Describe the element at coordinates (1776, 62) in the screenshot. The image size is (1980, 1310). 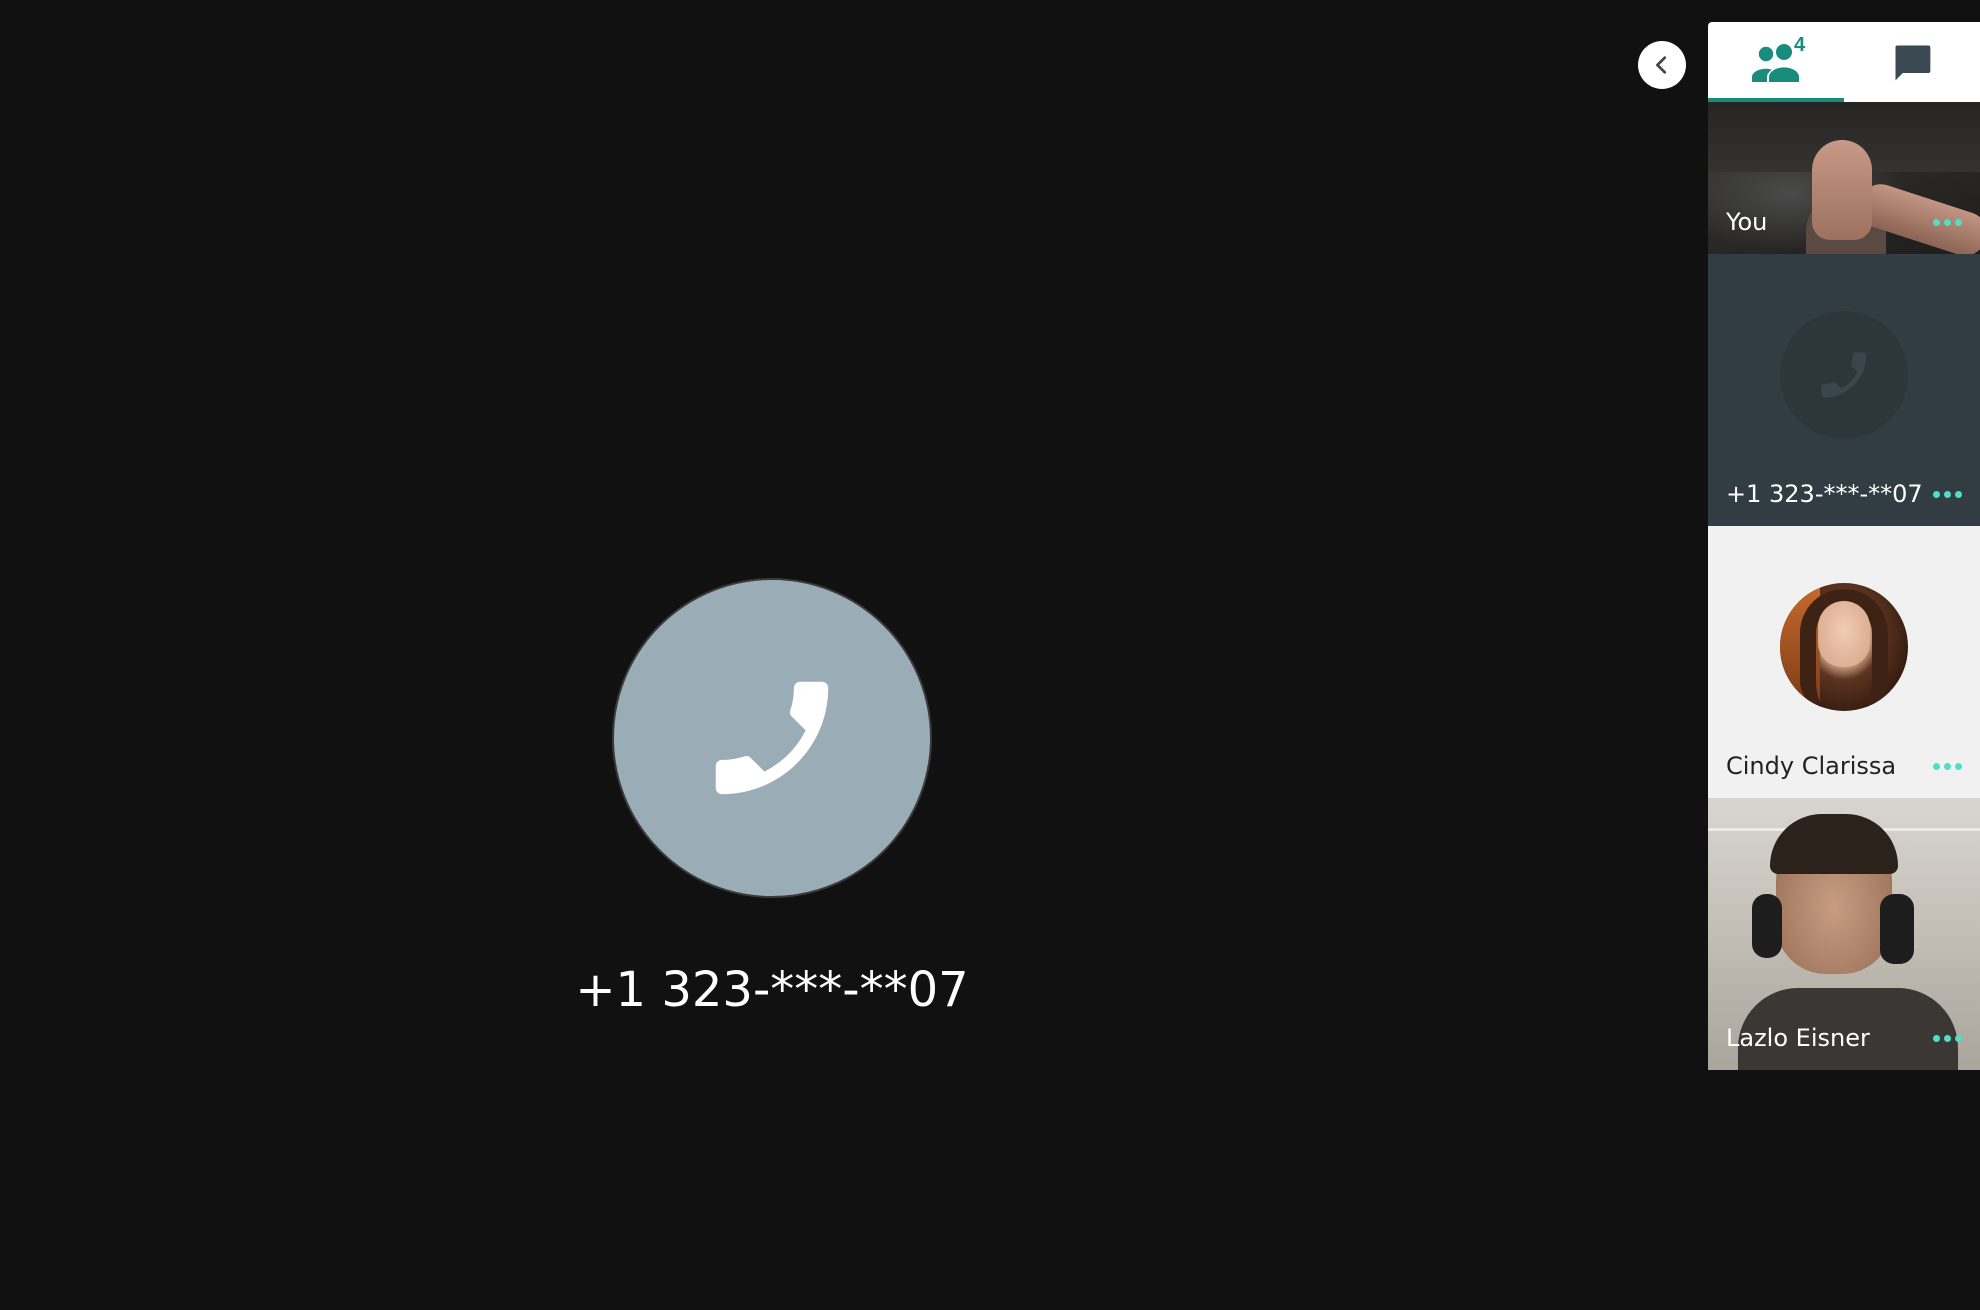
I see `tab-participants: 4` at that location.